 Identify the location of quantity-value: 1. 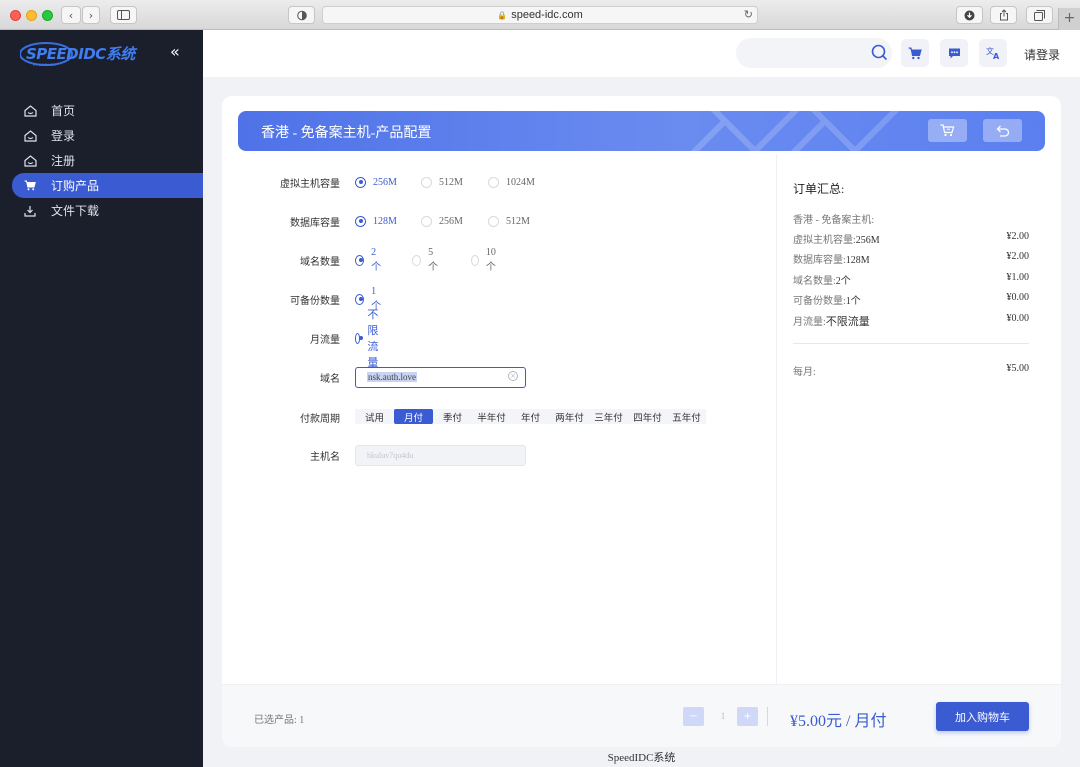
(723, 716).